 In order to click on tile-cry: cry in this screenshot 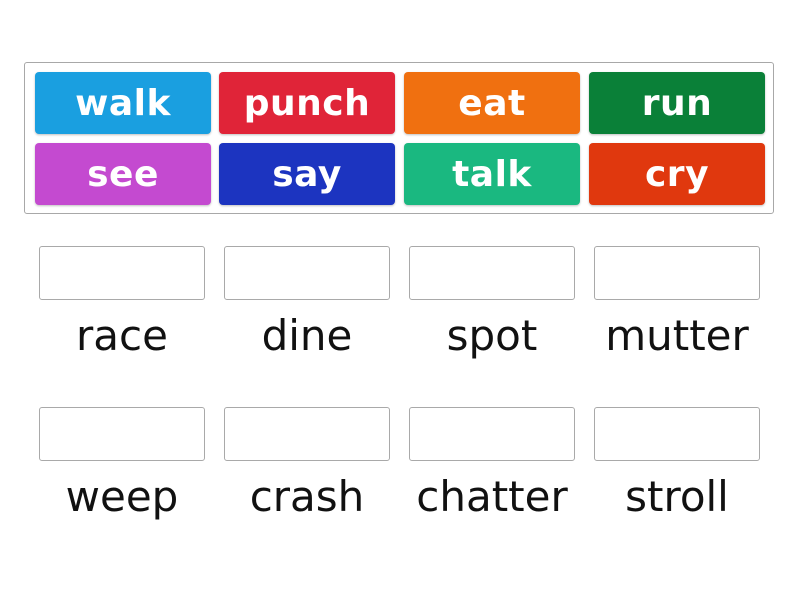, I will do `click(677, 174)`.